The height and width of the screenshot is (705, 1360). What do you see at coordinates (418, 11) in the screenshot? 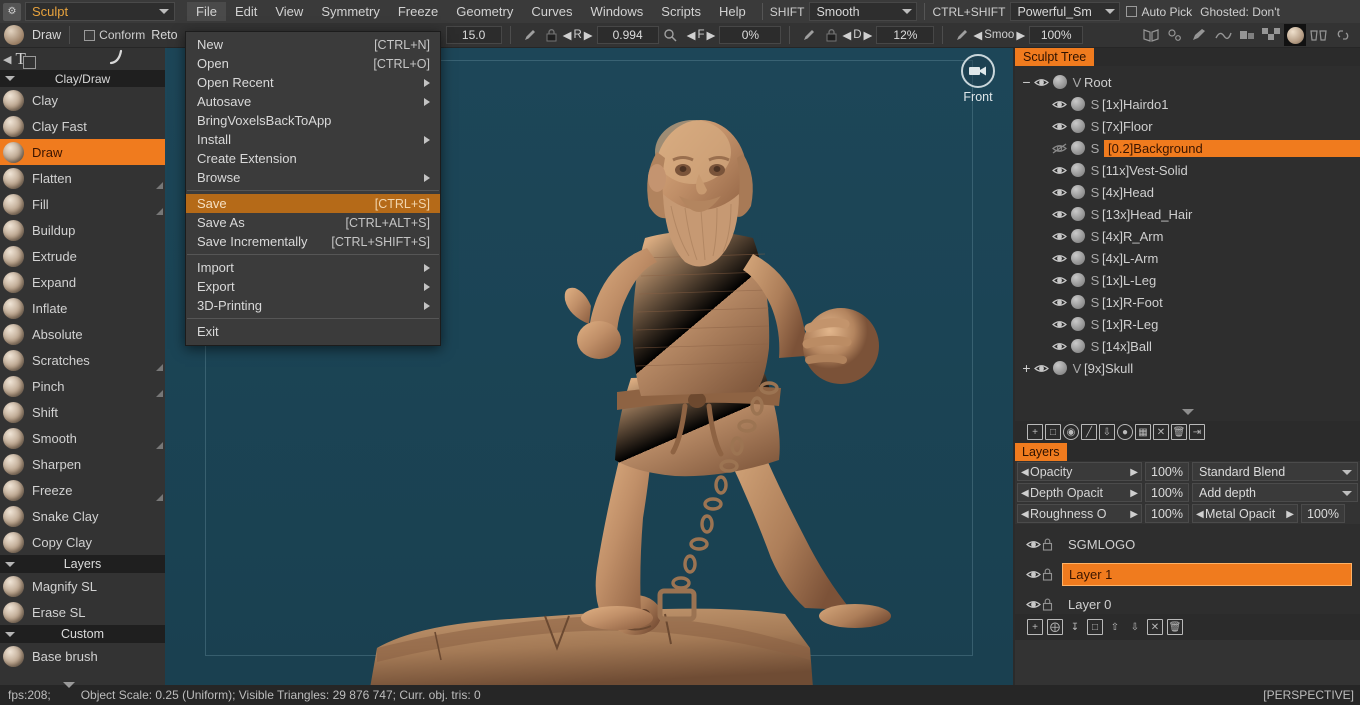
I see `menu-freeze: Freeze` at bounding box center [418, 11].